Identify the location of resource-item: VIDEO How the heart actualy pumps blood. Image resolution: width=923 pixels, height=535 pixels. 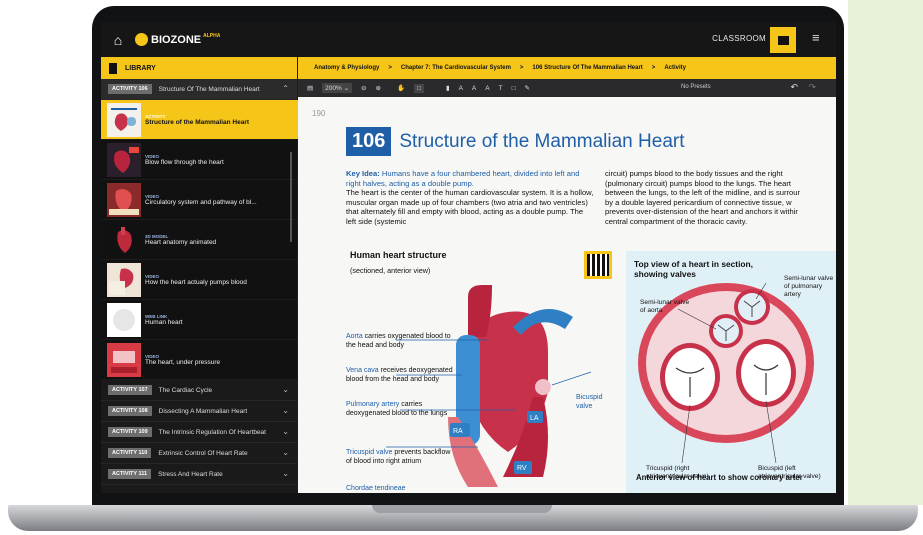
(199, 280).